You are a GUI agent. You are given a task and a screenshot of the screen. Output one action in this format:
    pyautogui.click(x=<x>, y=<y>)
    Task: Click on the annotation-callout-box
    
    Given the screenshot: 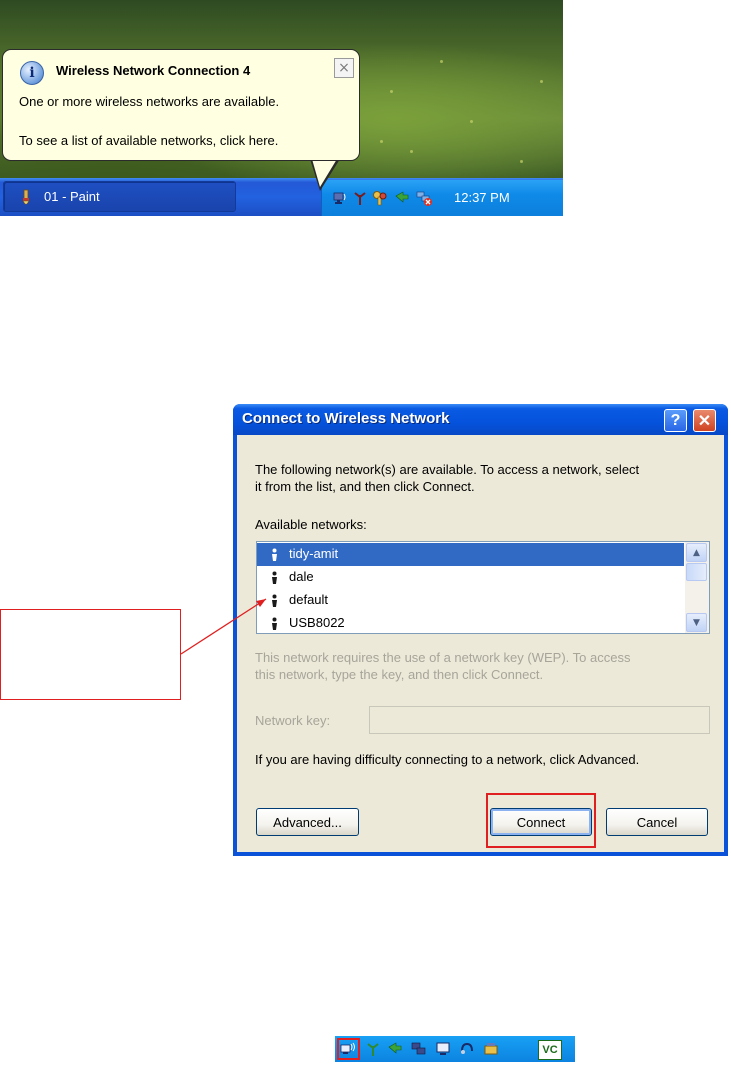 What is the action you would take?
    pyautogui.click(x=90, y=654)
    